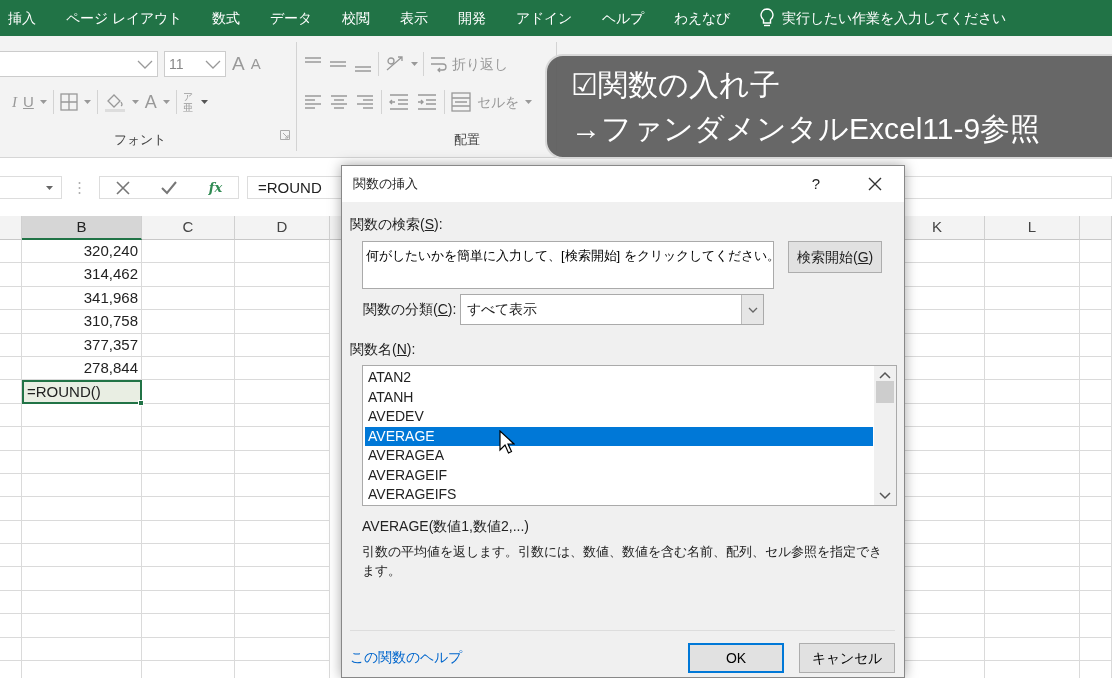  I want to click on ribbon-tab: 数式, so click(225, 18).